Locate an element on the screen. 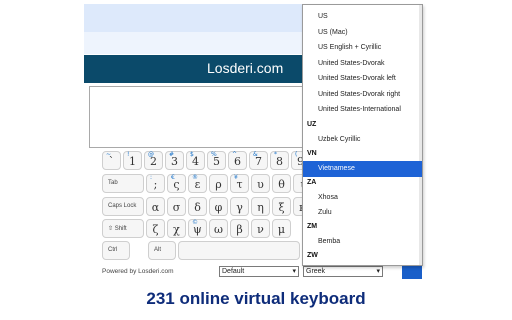 This screenshot has width=512, height=320. key-label: ` is located at coordinates (111, 161).